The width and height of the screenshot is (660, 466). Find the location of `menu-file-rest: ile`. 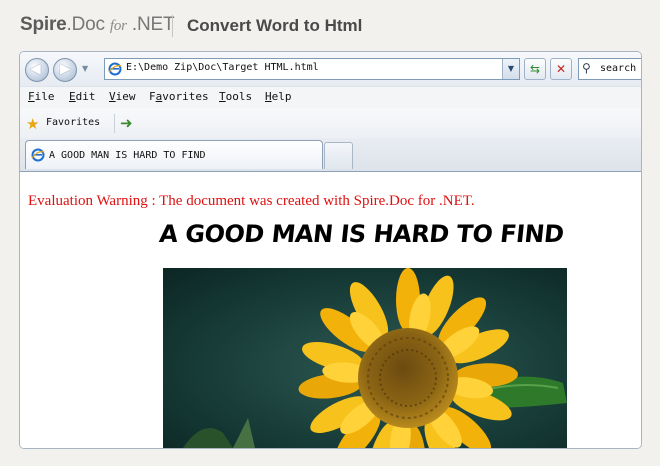

menu-file-rest: ile is located at coordinates (44, 96).